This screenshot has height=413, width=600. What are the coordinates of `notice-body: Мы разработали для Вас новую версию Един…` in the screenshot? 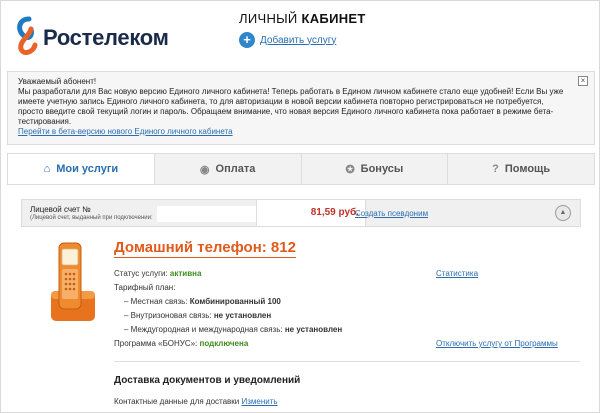 It's located at (291, 106).